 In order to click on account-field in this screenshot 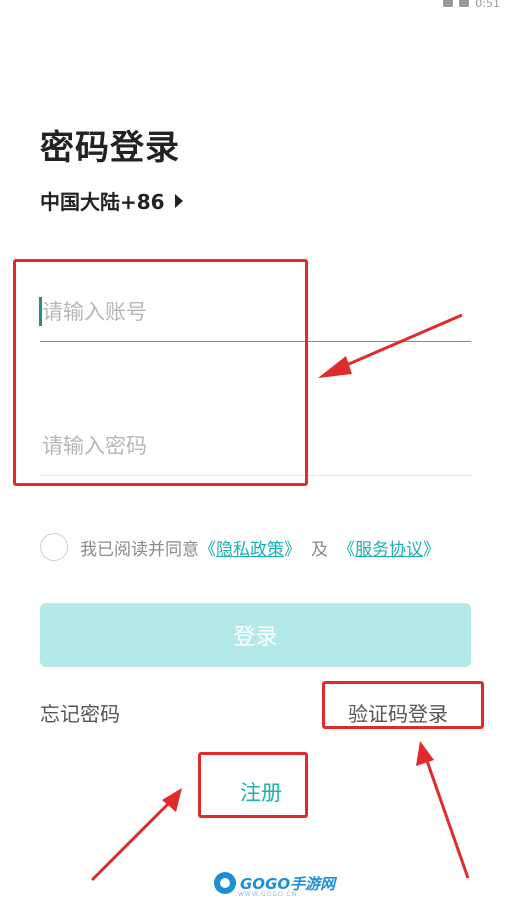, I will do `click(255, 312)`.